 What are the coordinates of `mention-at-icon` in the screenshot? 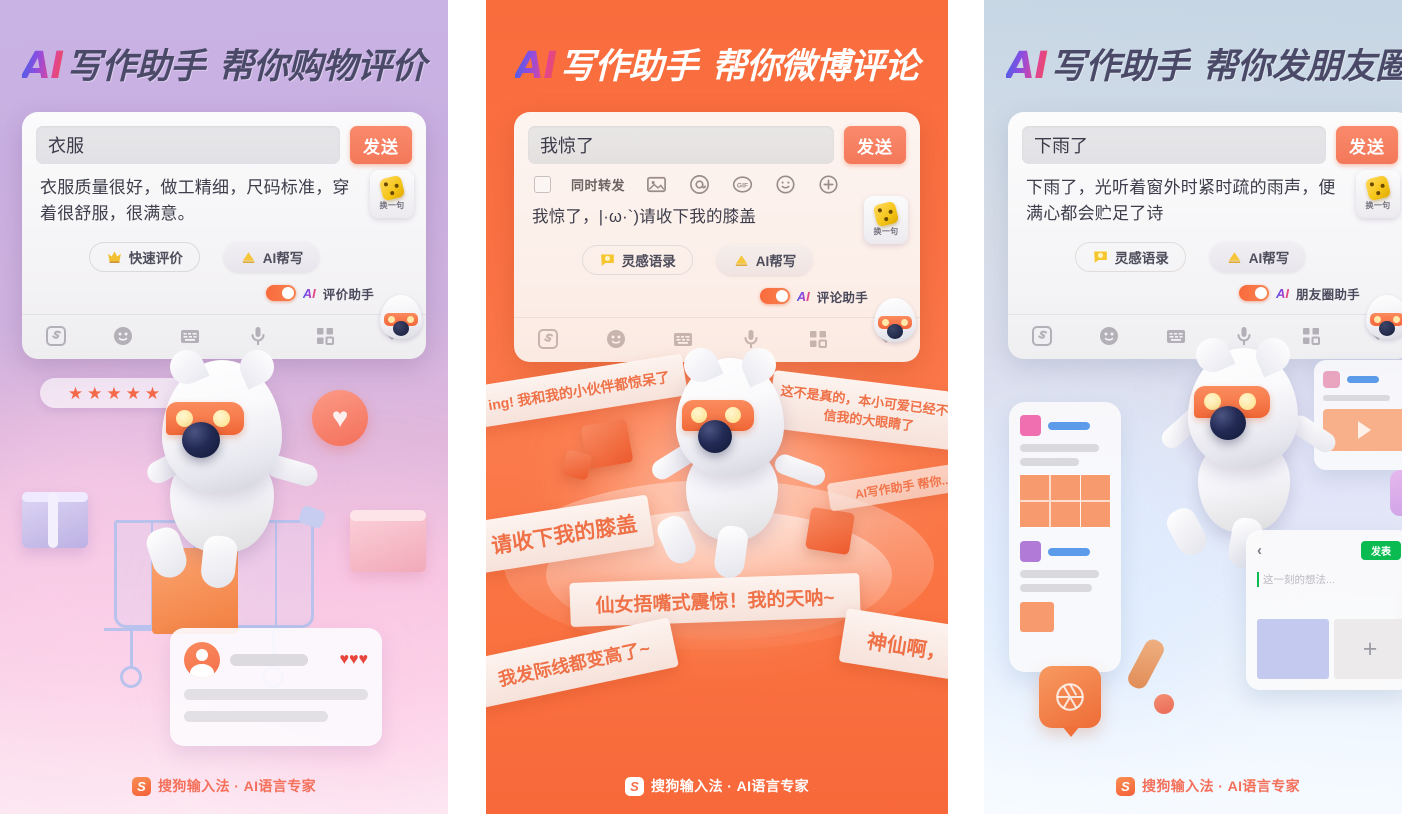 It's located at (699, 184).